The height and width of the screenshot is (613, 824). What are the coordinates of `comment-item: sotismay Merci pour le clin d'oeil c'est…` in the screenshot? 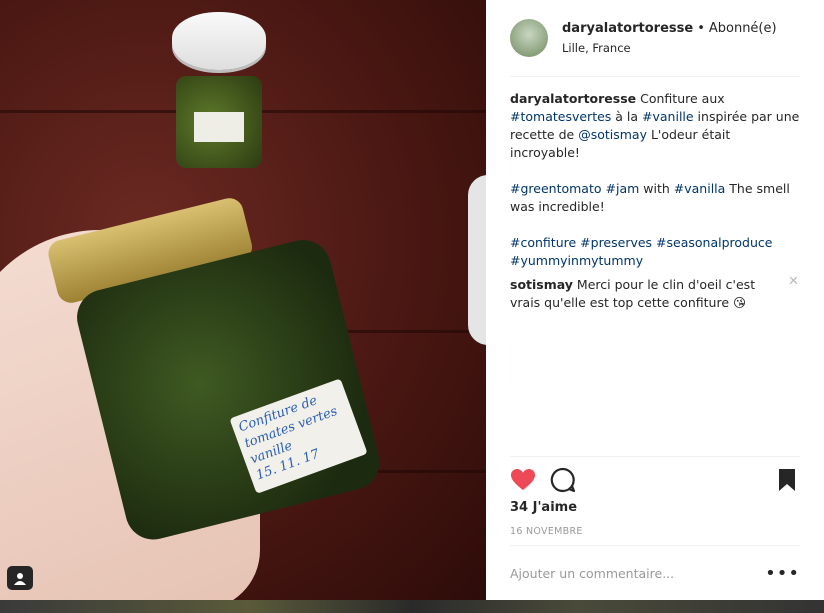 It's located at (655, 293).